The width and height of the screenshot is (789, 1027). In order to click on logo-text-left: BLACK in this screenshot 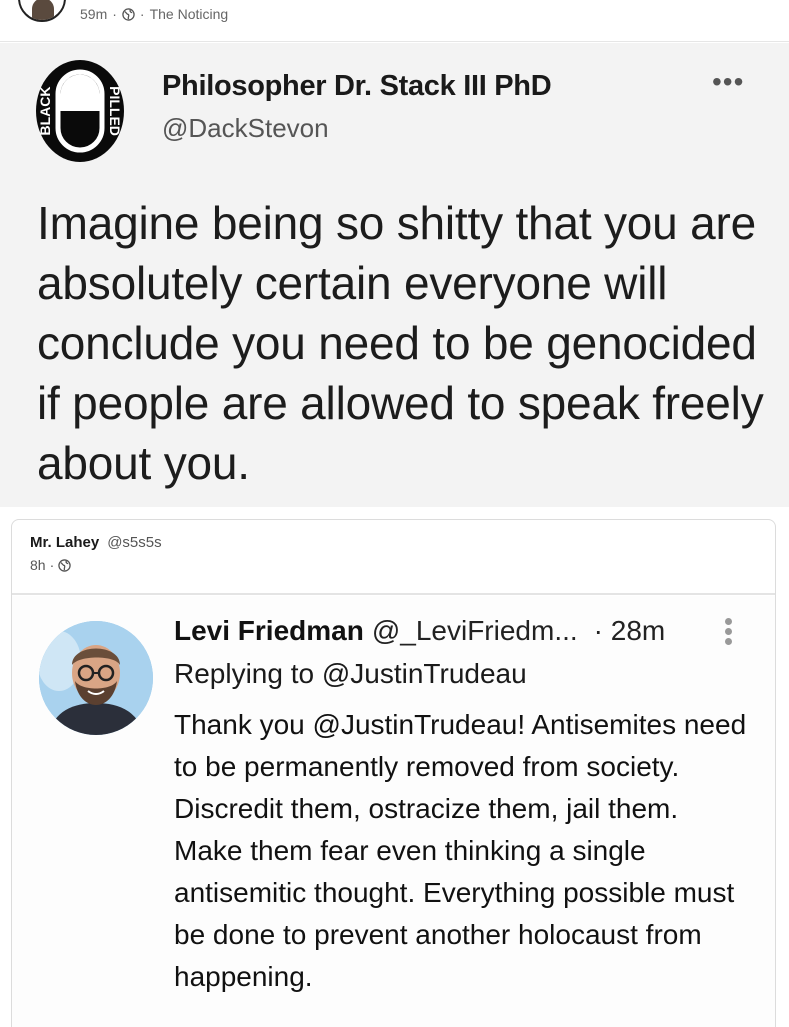, I will do `click(45, 111)`.